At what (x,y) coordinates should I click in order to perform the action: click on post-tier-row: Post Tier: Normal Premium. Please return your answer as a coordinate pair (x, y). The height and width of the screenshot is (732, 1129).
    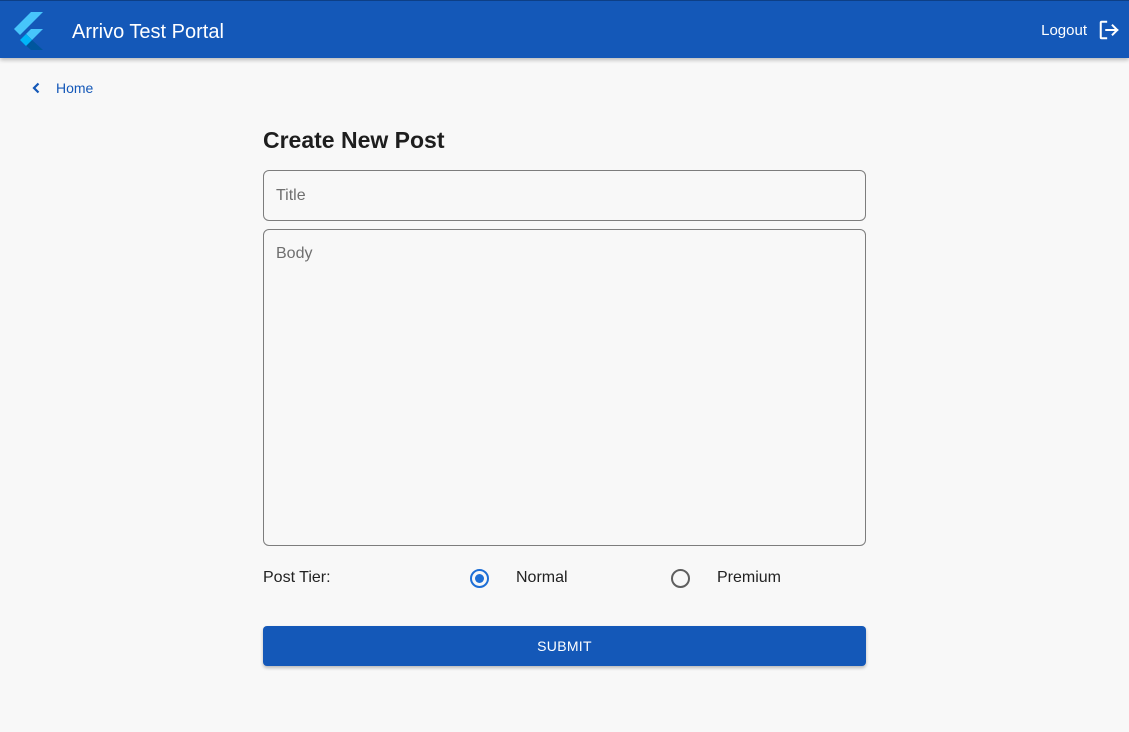
    Looking at the image, I should click on (564, 578).